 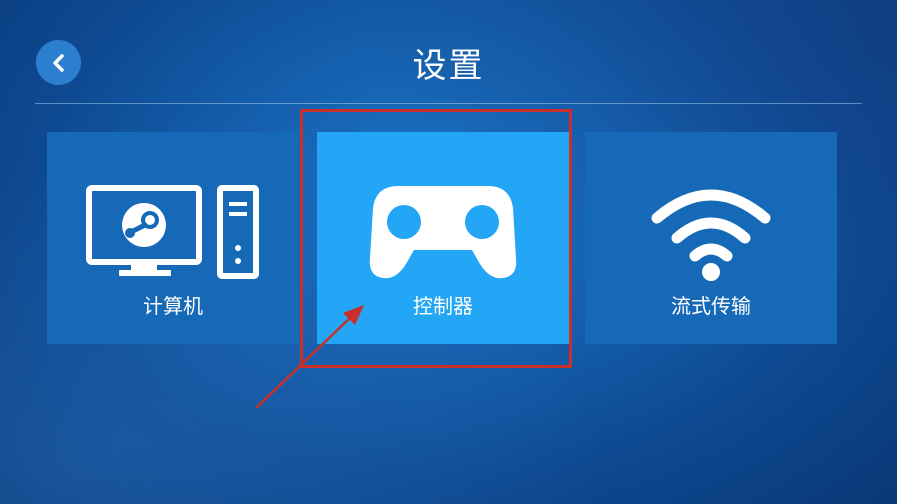 I want to click on tile-label: 控制器, so click(x=443, y=306).